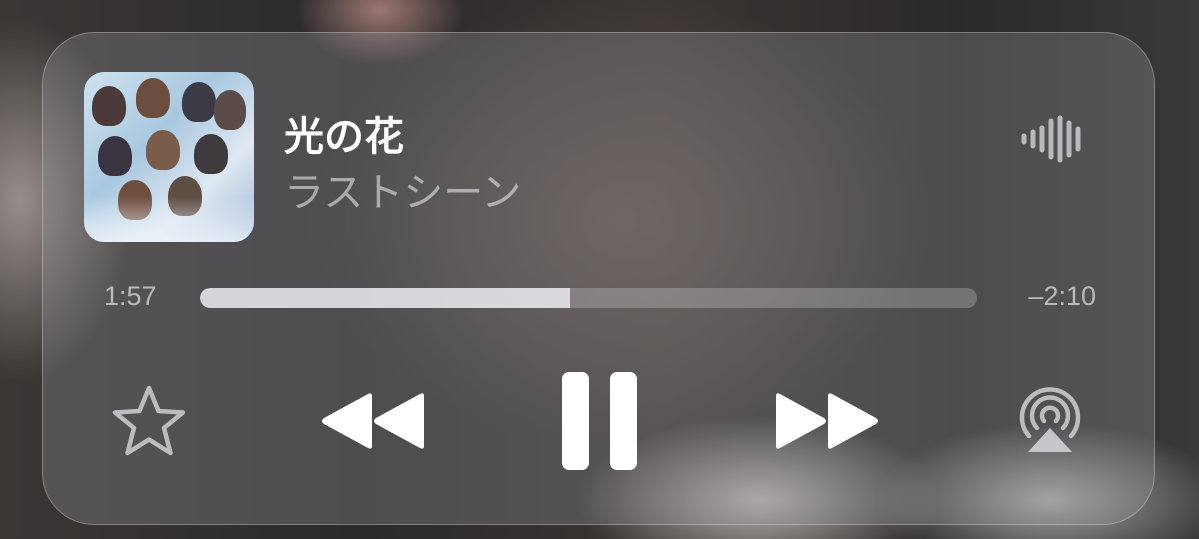  Describe the element at coordinates (385, 298) in the screenshot. I see `progress-fill` at that location.